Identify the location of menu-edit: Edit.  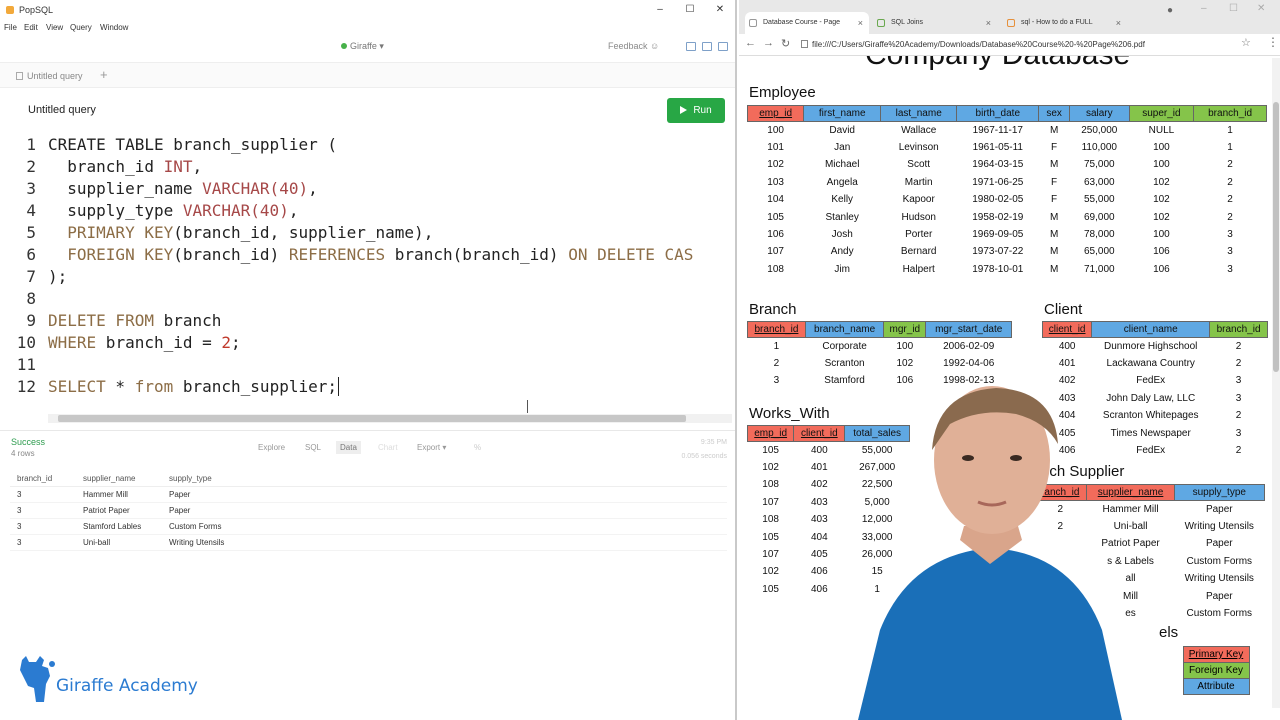
(31, 27).